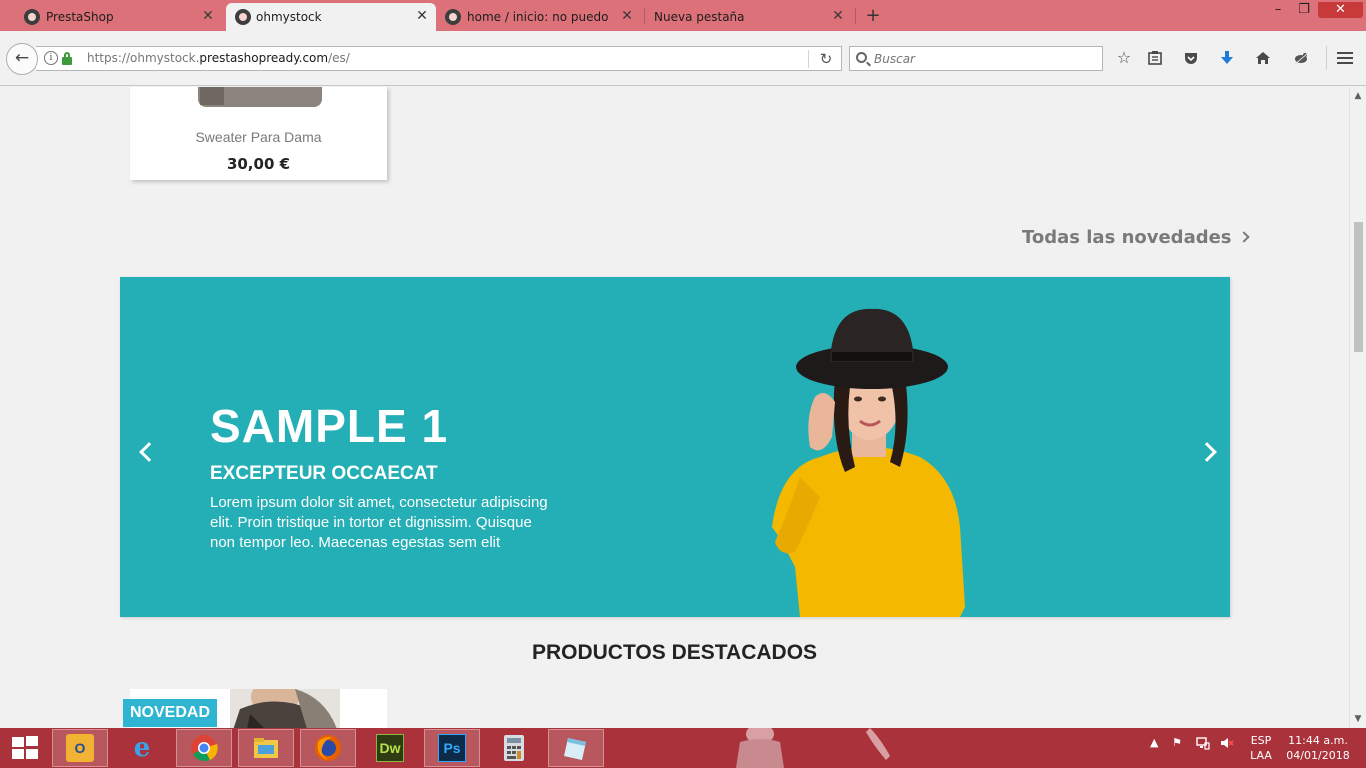  I want to click on sweater-photo-fragment, so click(212, 96).